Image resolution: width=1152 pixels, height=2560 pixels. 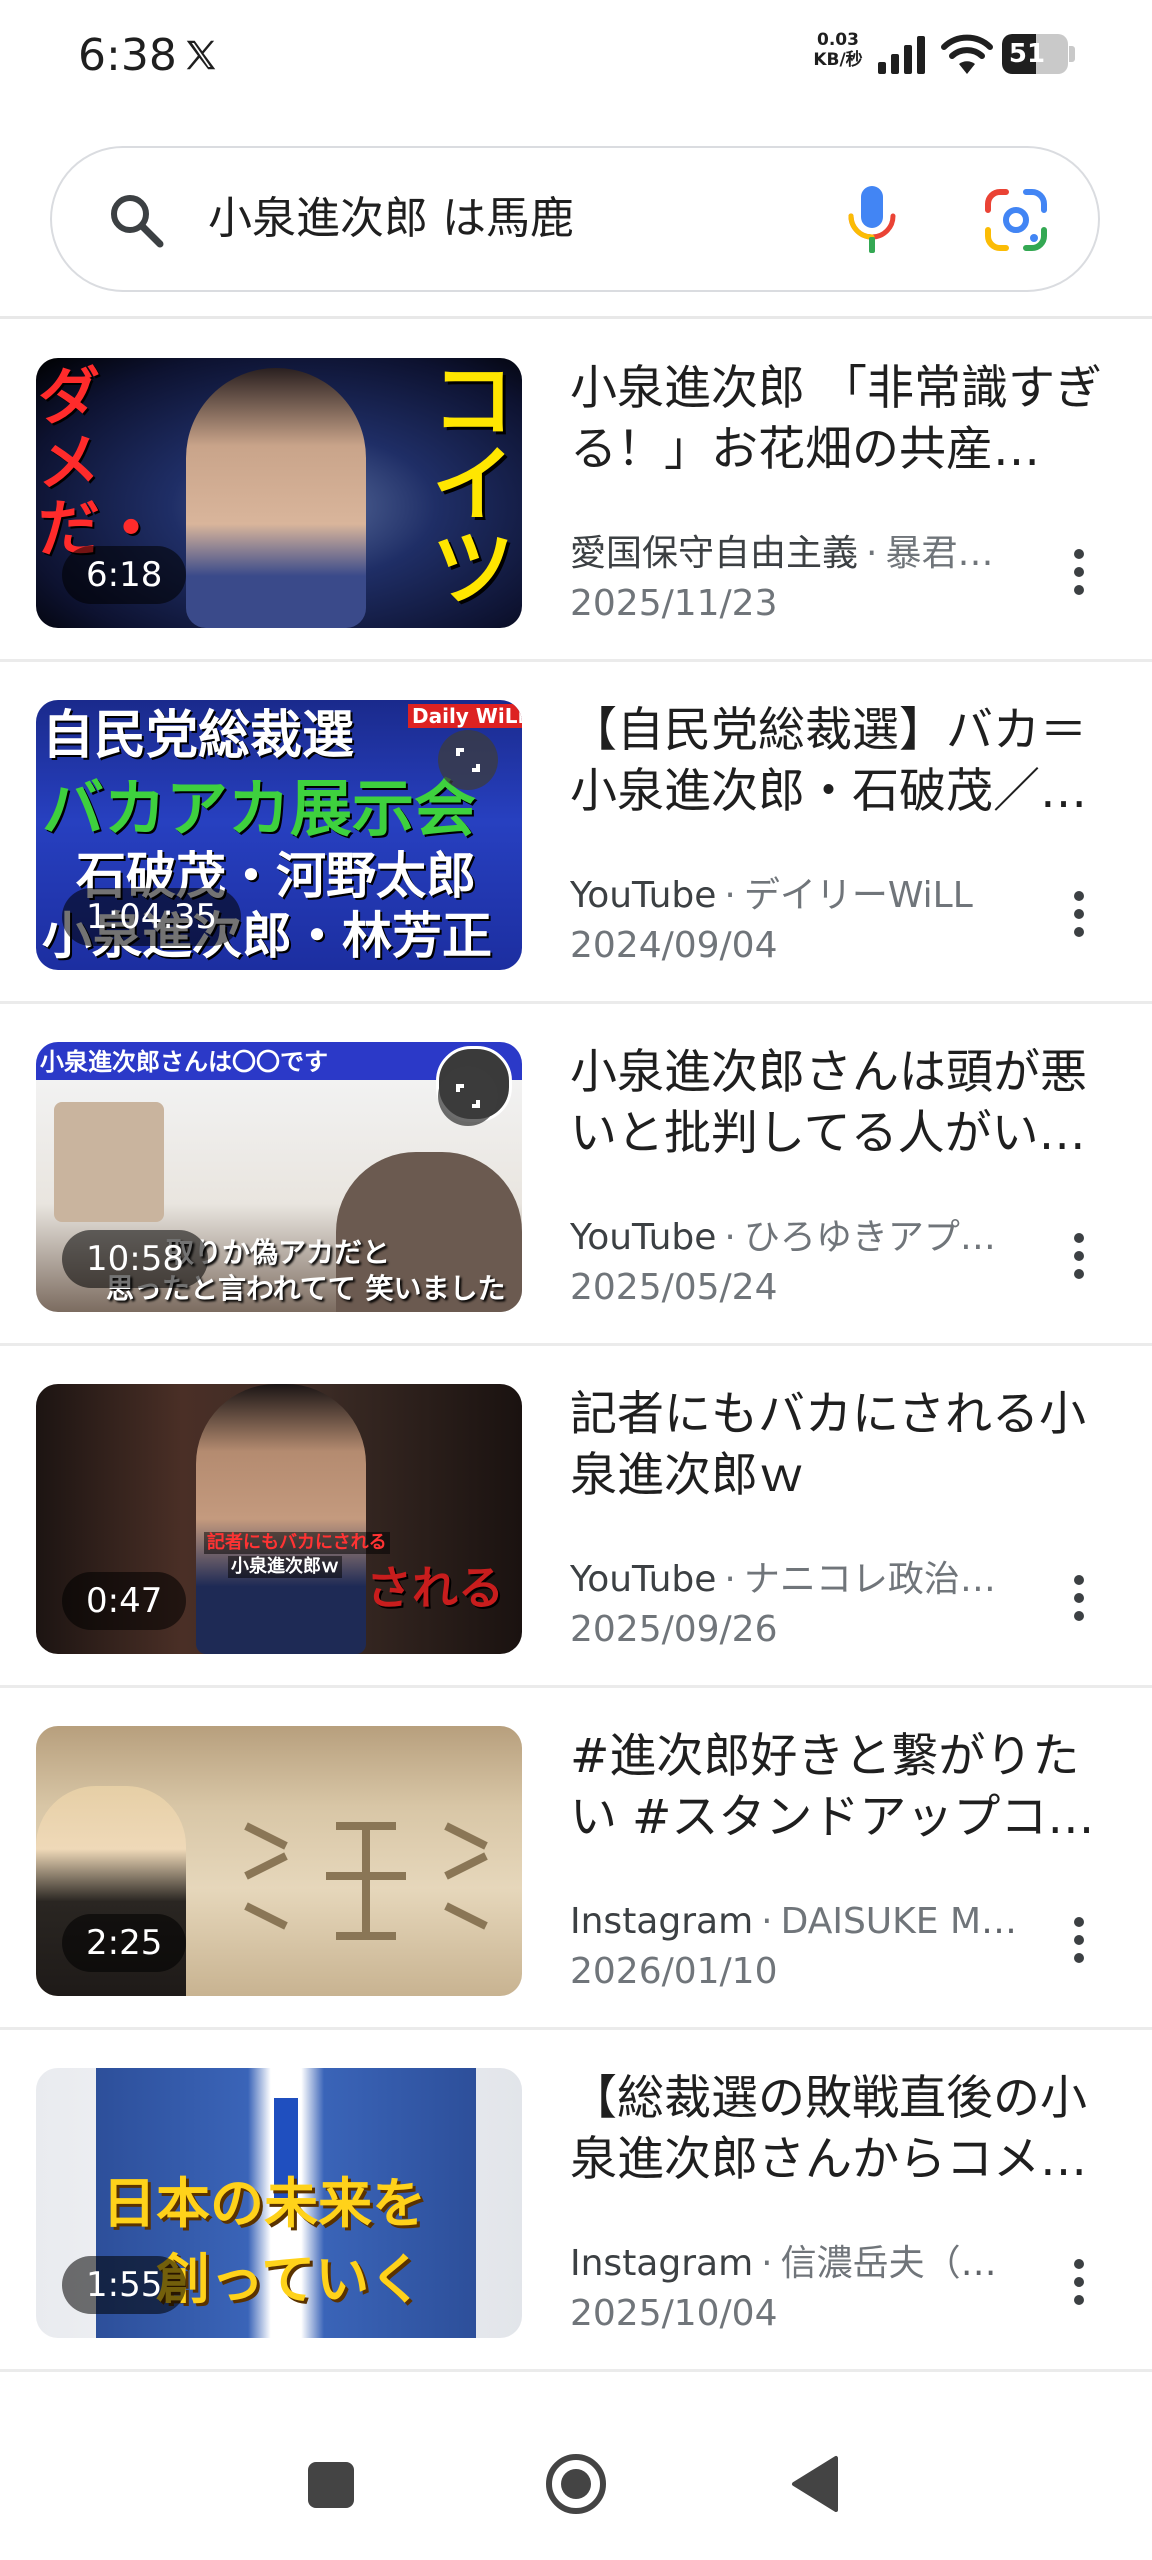 I want to click on thumbnail-caption: 日本の未来を, so click(x=264, y=2203).